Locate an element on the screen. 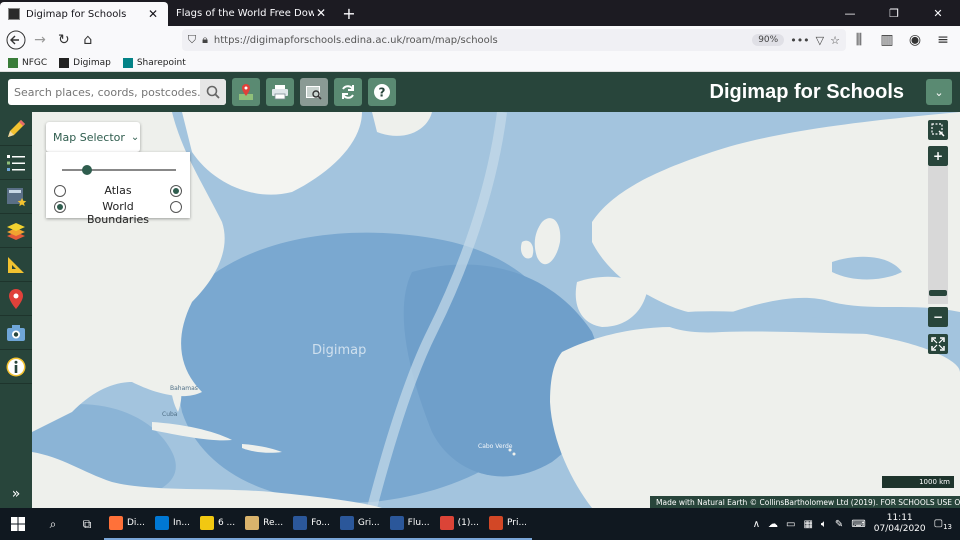 The height and width of the screenshot is (540, 960). expand-toolbar-icon: » is located at coordinates (16, 494).